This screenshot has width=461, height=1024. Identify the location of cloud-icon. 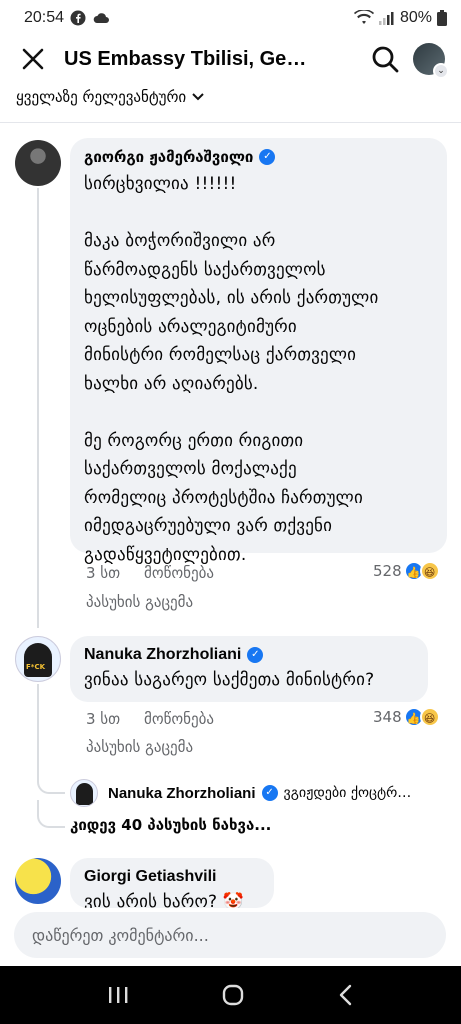
(101, 18).